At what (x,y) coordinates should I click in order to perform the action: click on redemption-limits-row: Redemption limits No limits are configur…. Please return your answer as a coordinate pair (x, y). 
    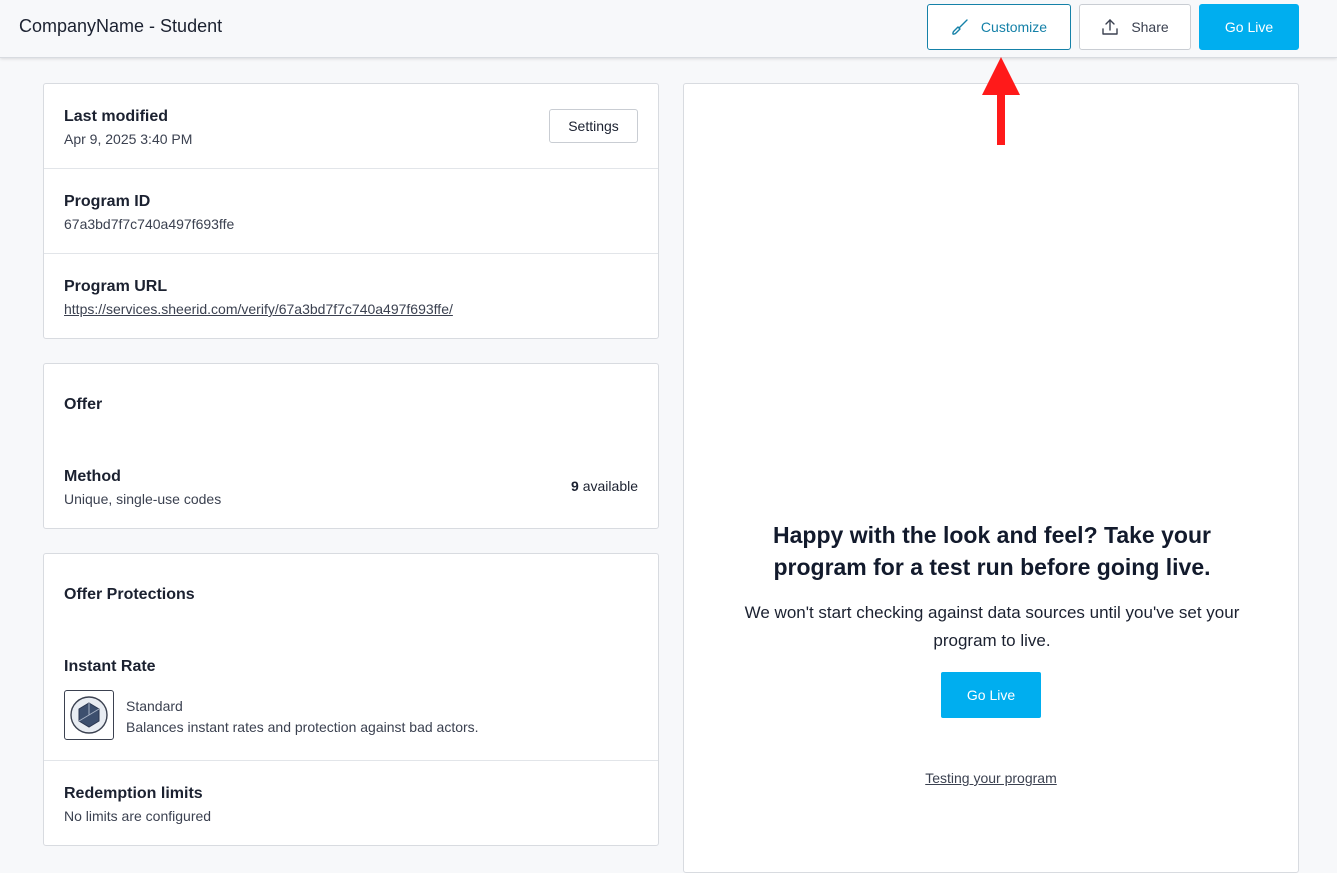
    Looking at the image, I should click on (351, 803).